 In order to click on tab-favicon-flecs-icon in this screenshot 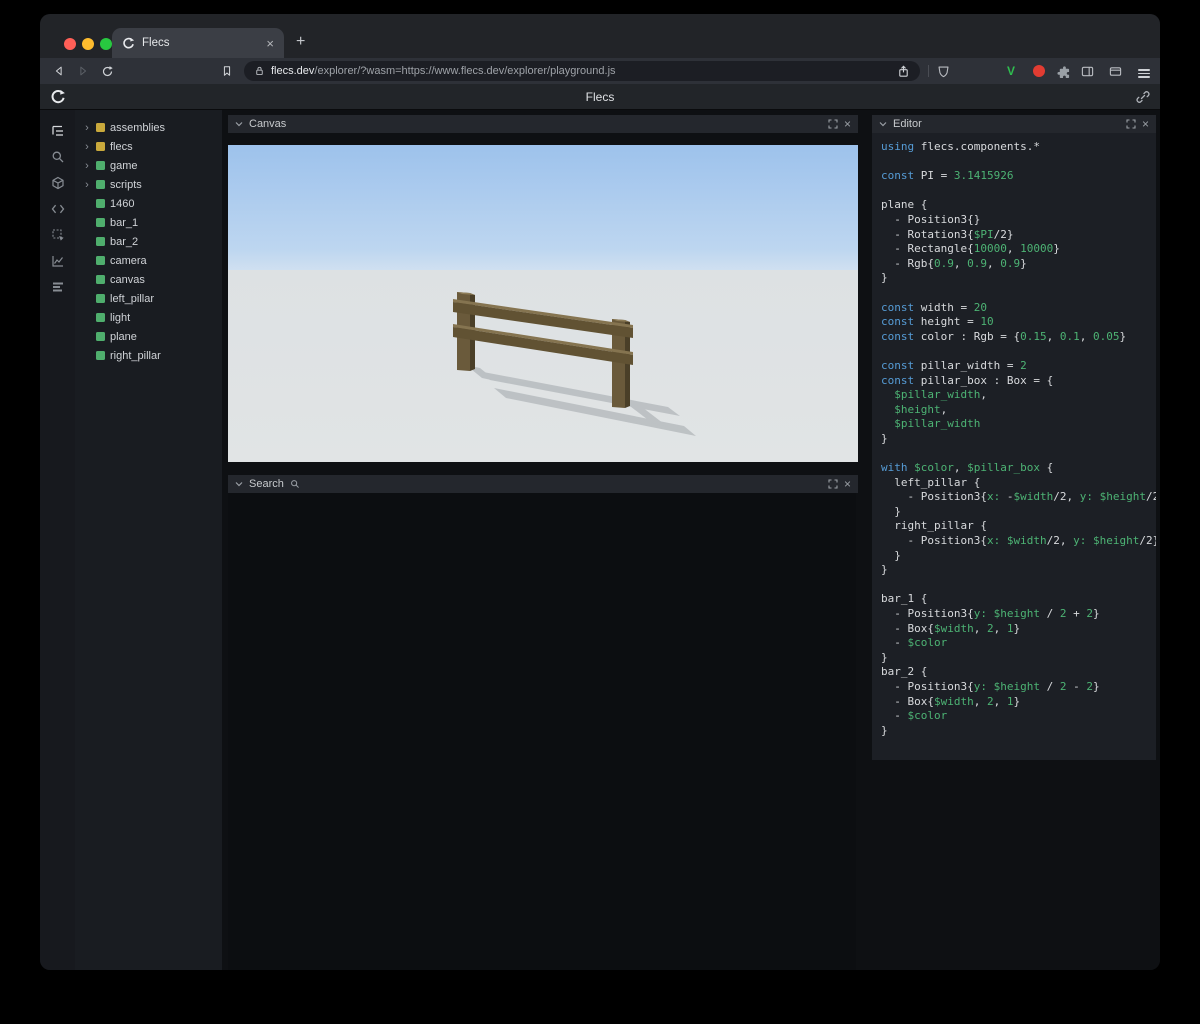, I will do `click(128, 43)`.